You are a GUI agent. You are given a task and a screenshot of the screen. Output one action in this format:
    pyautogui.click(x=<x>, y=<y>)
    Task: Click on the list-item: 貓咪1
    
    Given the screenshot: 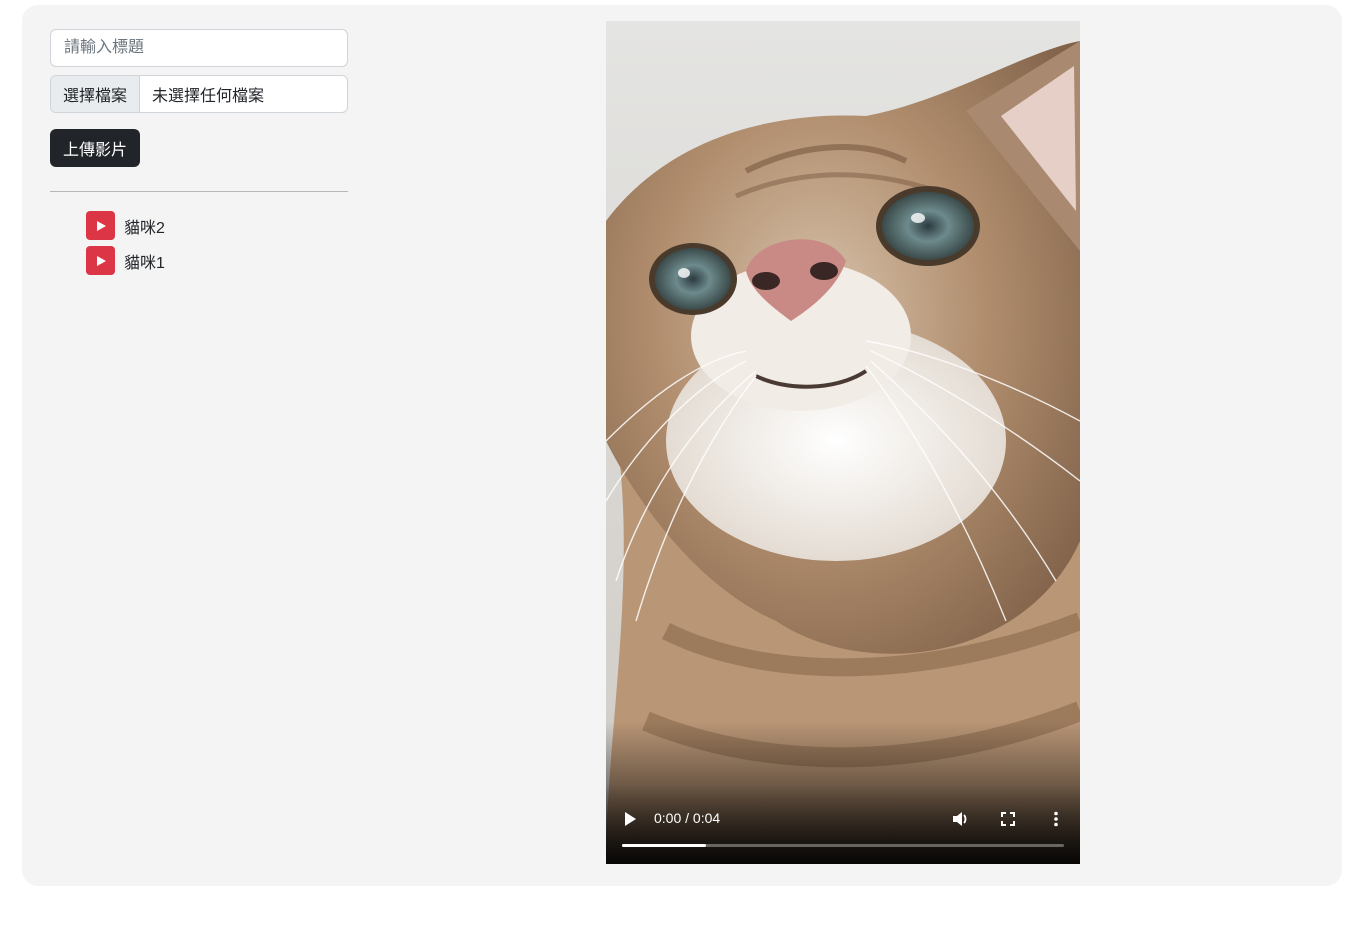 What is the action you would take?
    pyautogui.click(x=217, y=260)
    